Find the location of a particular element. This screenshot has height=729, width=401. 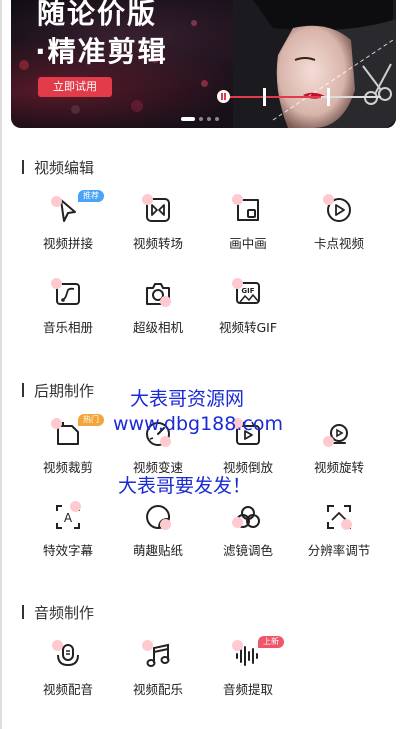

badge-new: 上新 is located at coordinates (271, 642).